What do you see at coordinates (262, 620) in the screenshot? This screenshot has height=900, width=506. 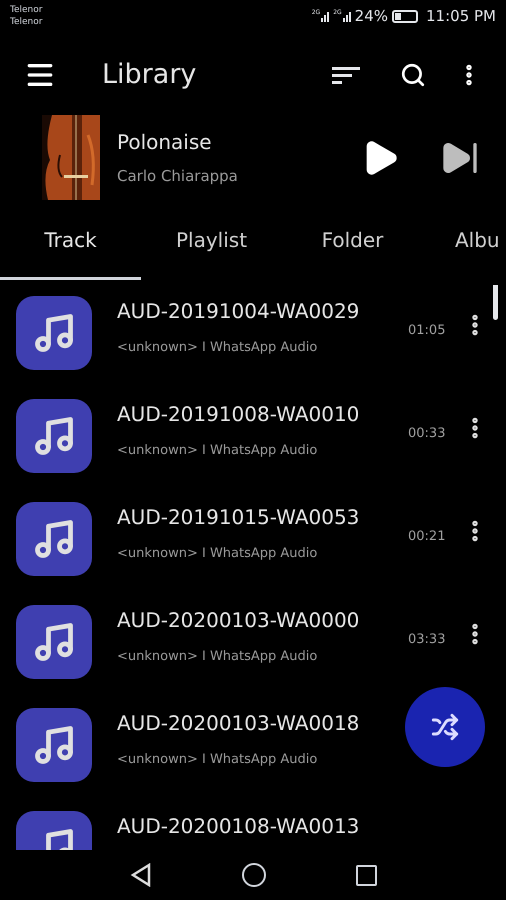 I see `track-title: AUD-20200103-WA0000` at bounding box center [262, 620].